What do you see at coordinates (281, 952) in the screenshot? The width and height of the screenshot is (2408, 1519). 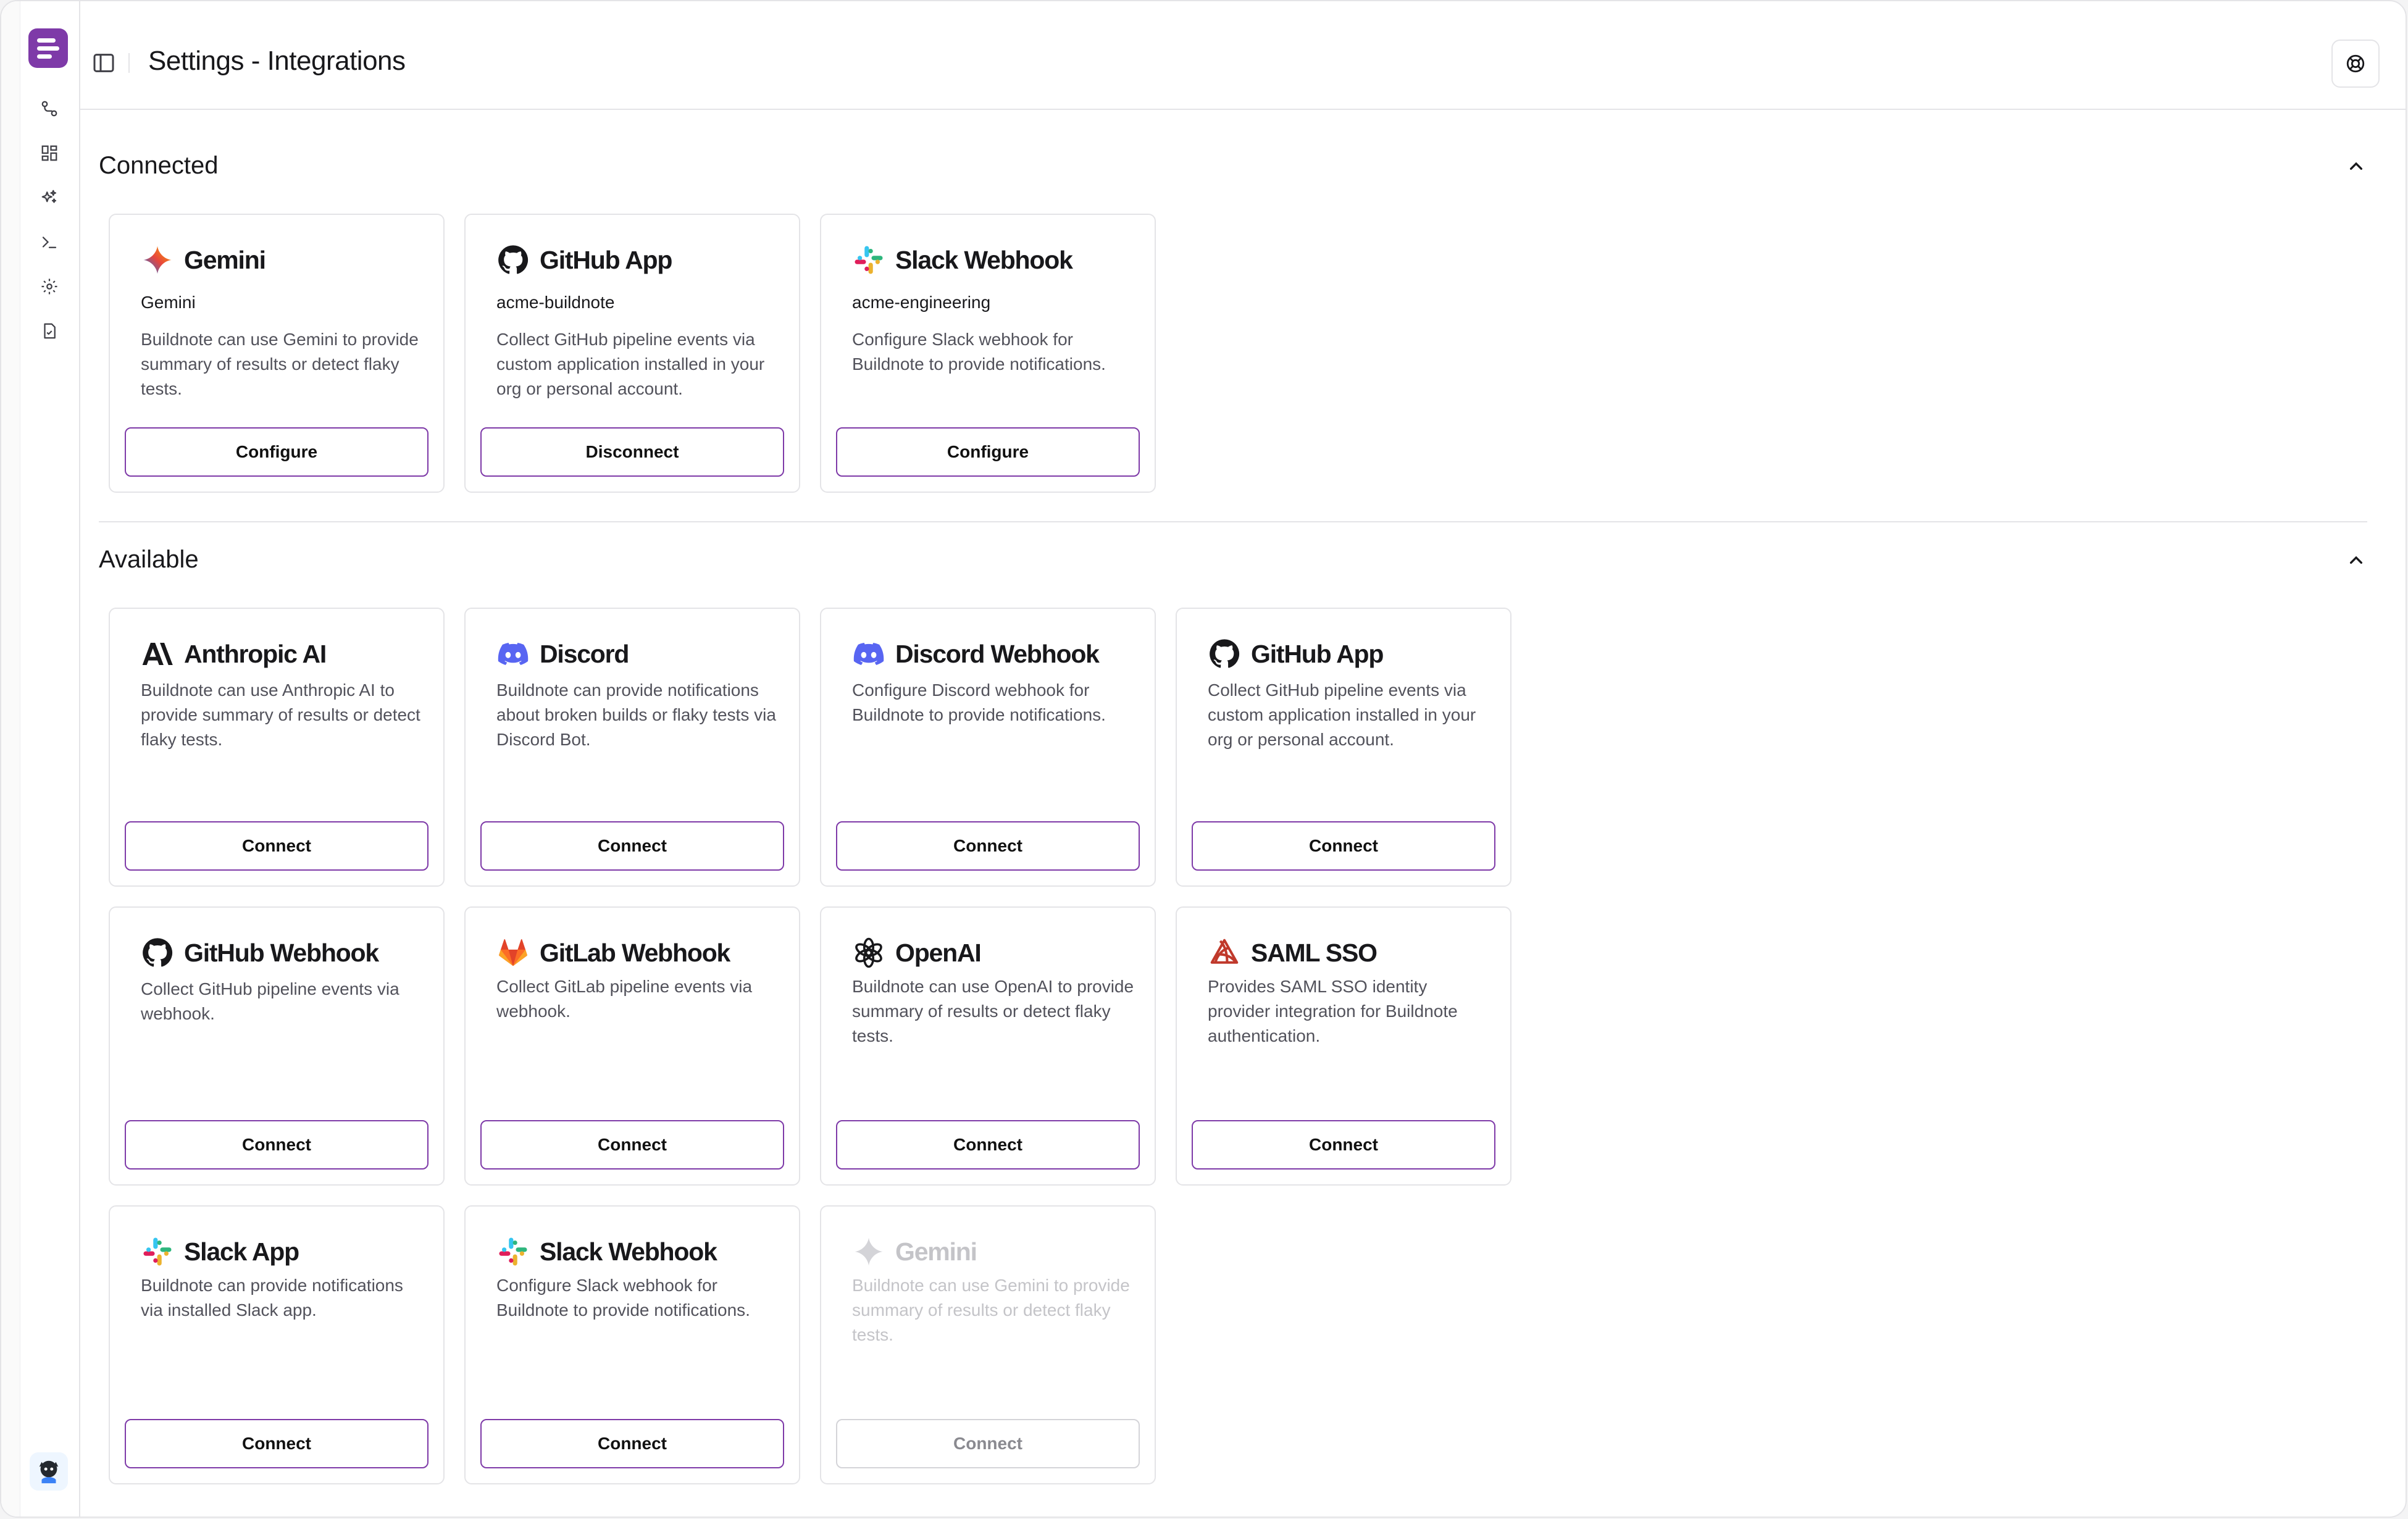 I see `card-name: GitHub Webhook` at bounding box center [281, 952].